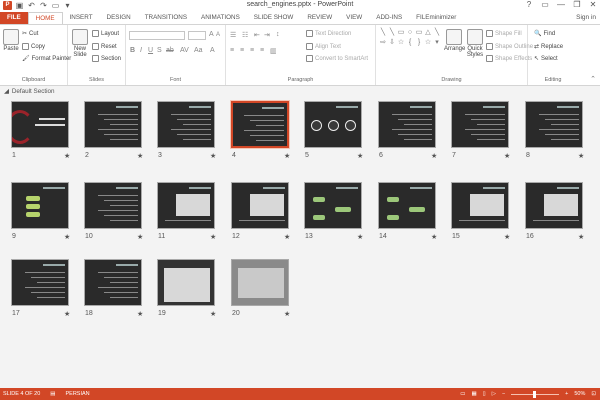  I want to click on replace-button: ⇄ Replace, so click(548, 47).